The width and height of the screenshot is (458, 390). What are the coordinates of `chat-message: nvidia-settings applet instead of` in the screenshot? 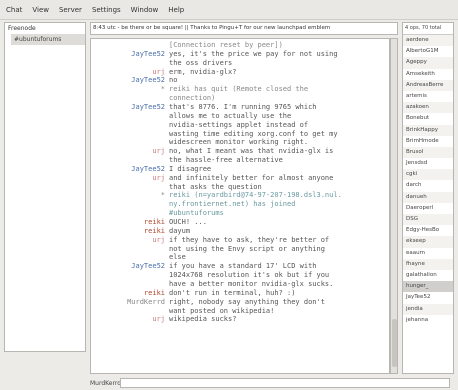 It's located at (239, 124).